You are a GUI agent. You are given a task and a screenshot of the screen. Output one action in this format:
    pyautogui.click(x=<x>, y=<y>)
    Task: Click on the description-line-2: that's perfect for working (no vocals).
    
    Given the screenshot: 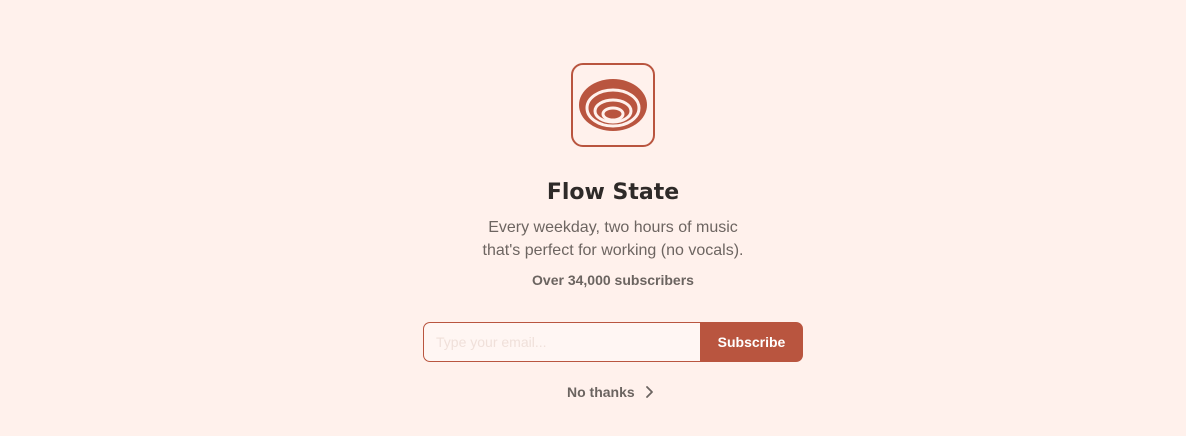 What is the action you would take?
    pyautogui.click(x=613, y=250)
    